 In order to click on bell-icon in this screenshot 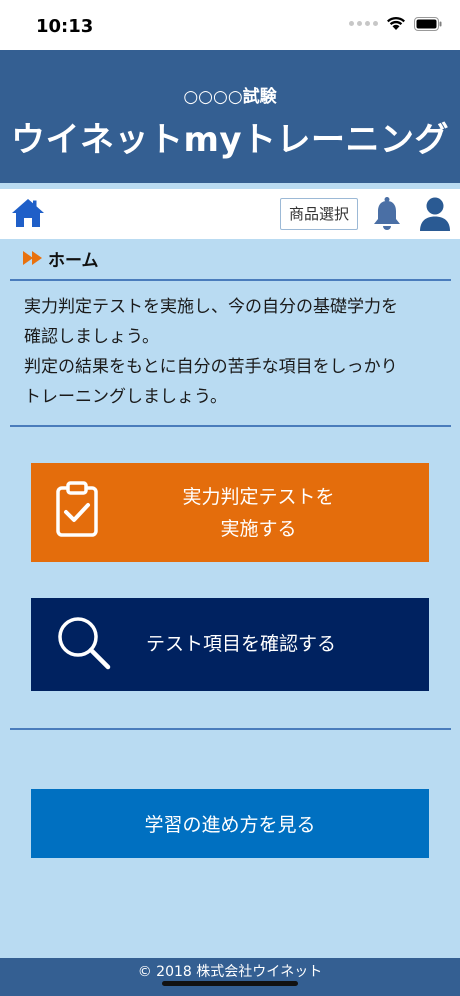, I will do `click(387, 214)`.